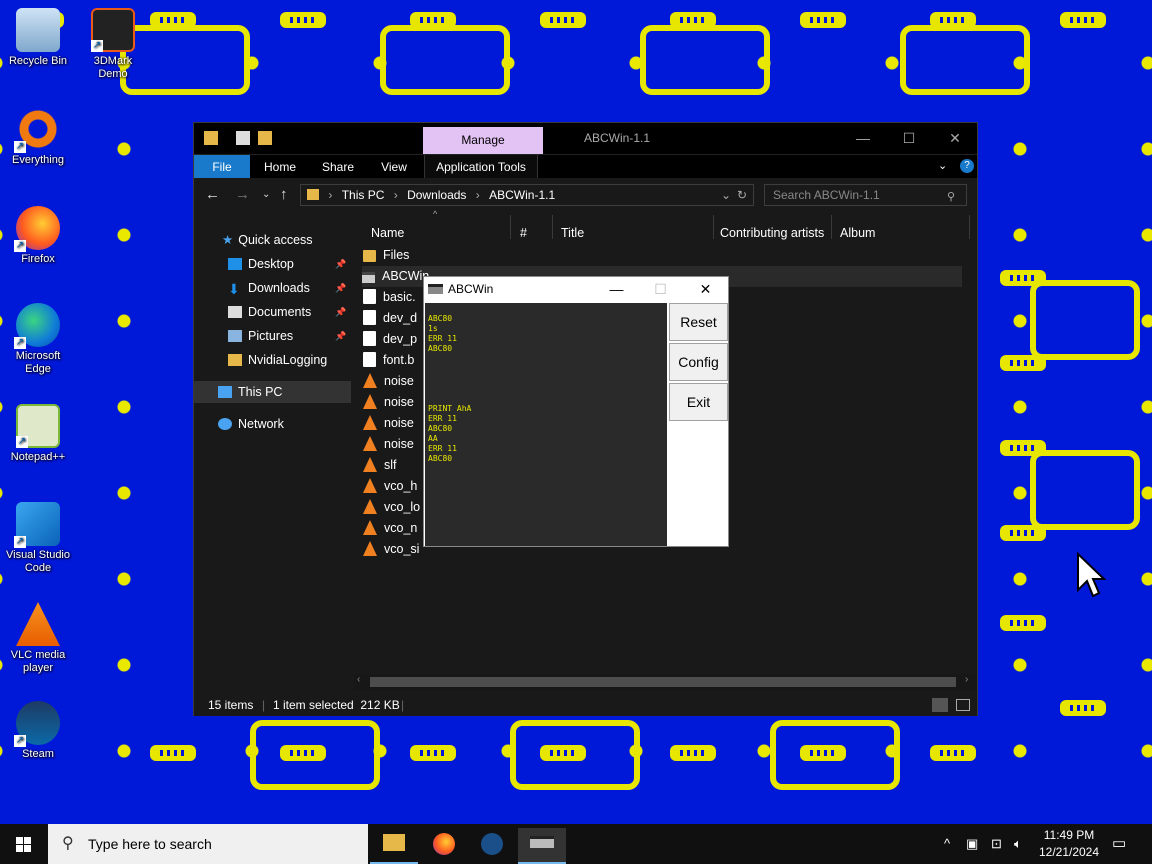 The height and width of the screenshot is (864, 1152). What do you see at coordinates (38, 661) in the screenshot?
I see `desktop-icon-label: VLC media player` at bounding box center [38, 661].